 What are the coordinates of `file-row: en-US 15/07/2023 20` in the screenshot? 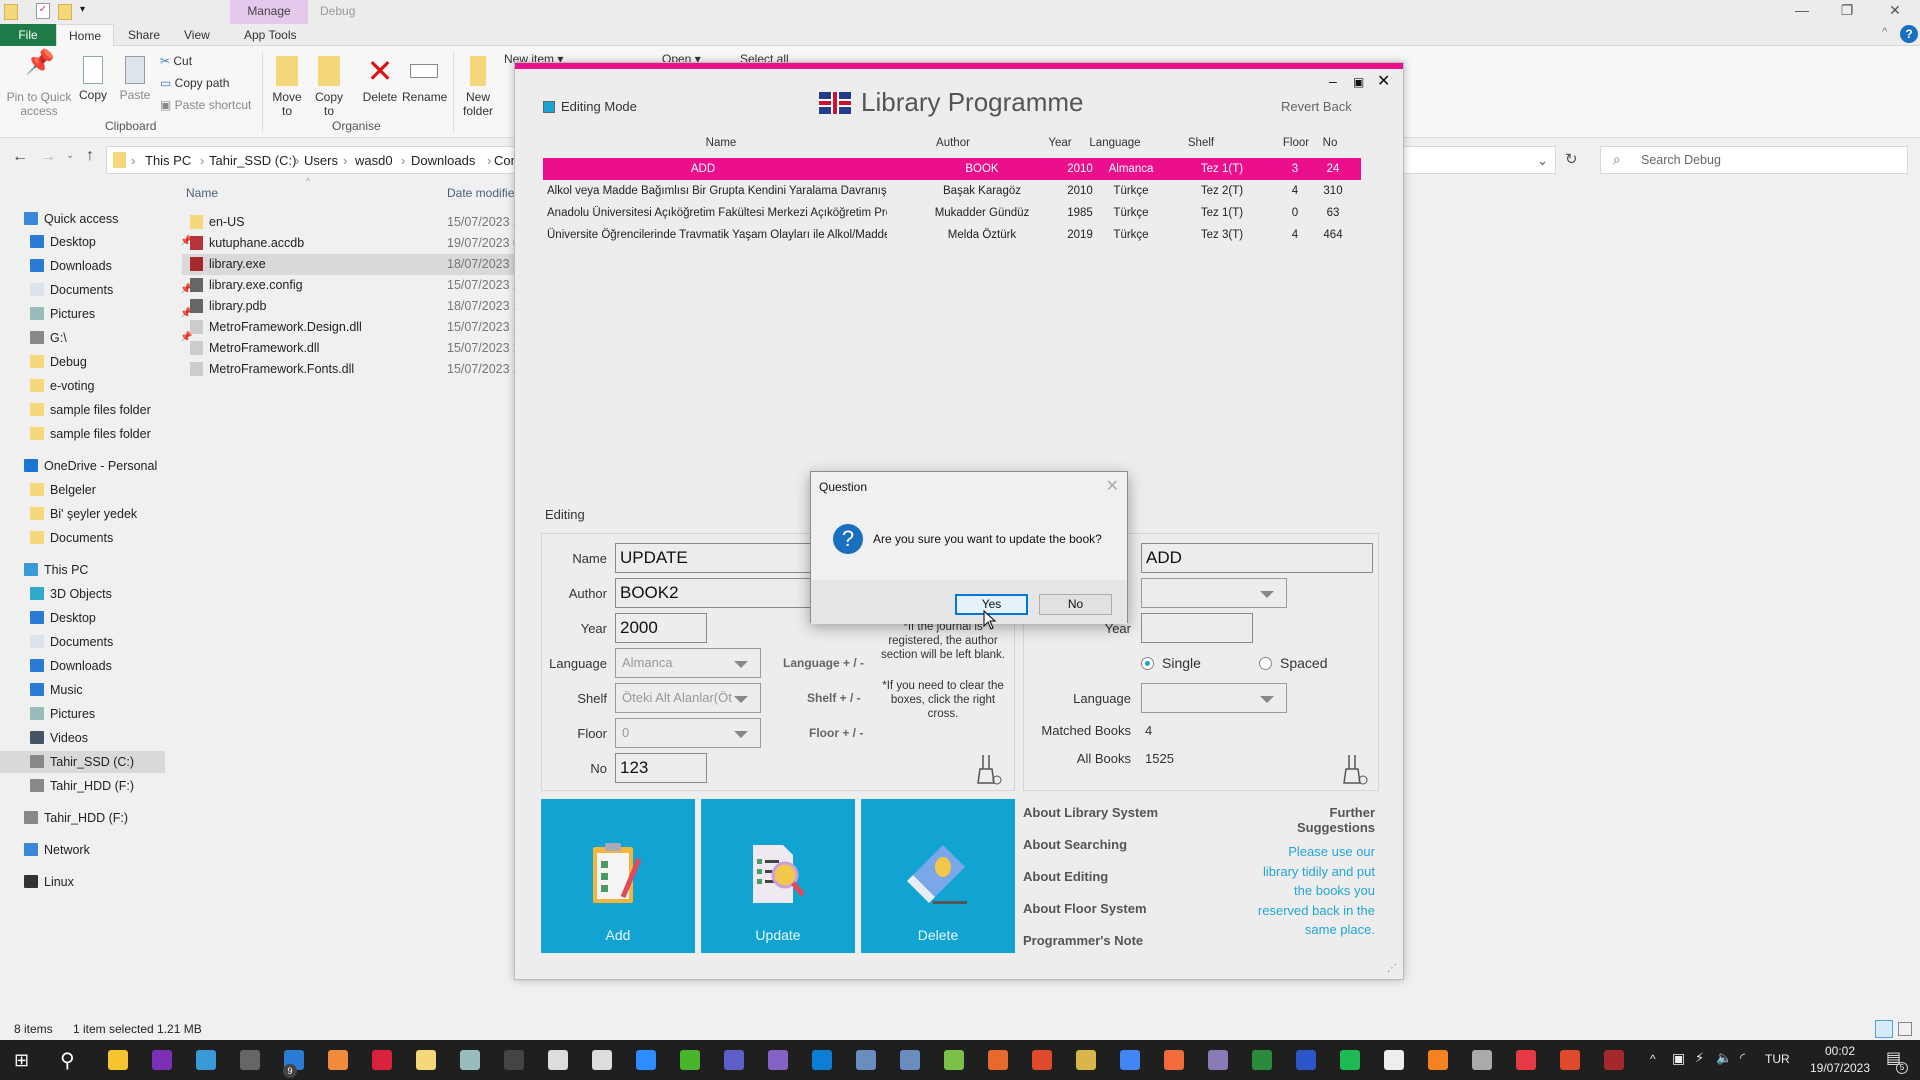 It's located at (354, 222).